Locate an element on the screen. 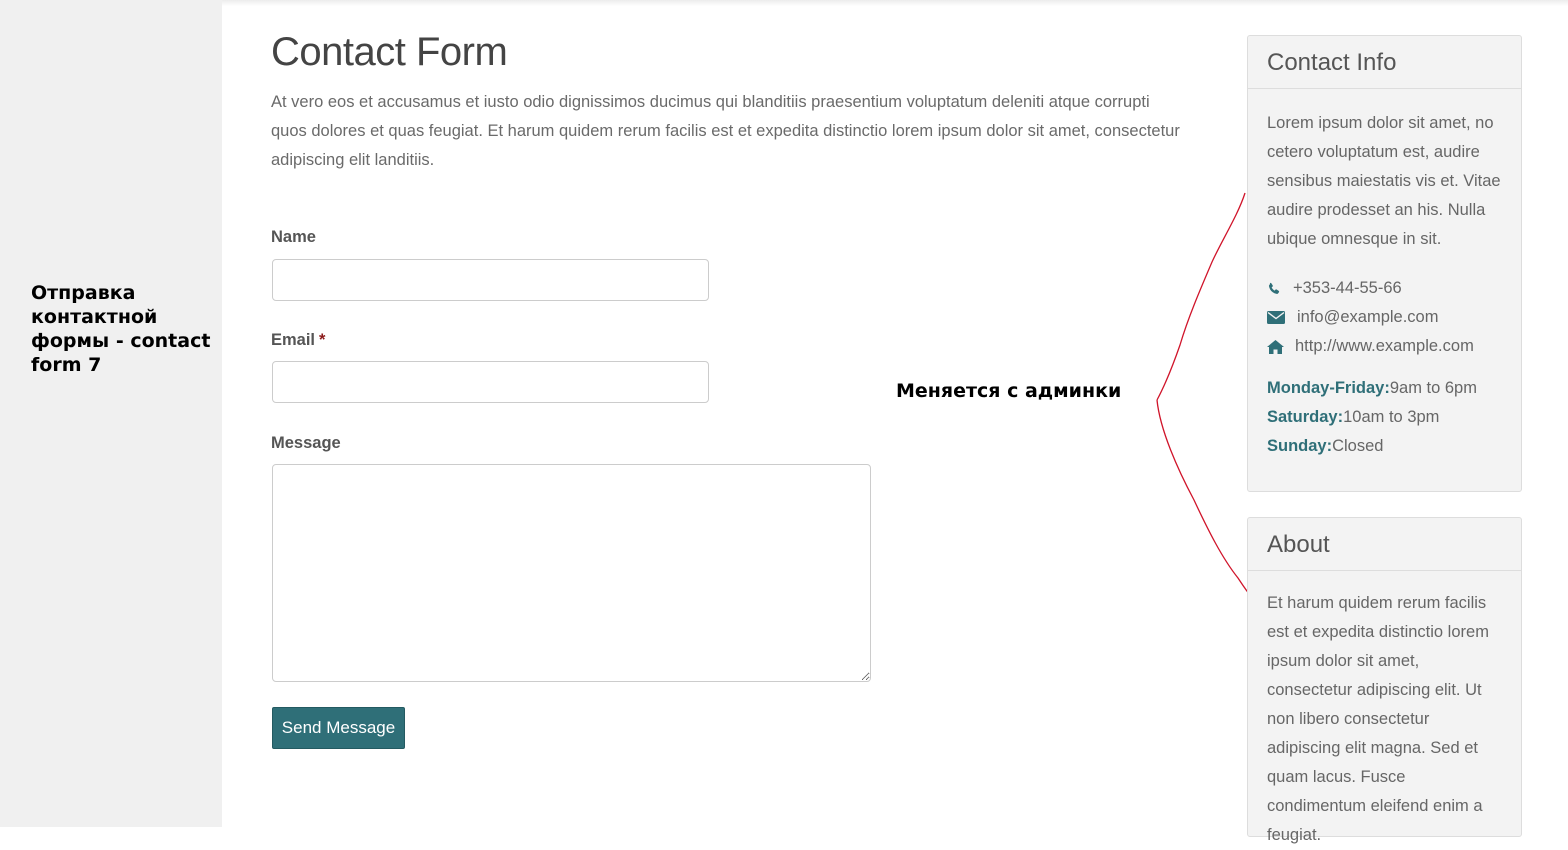 This screenshot has height=850, width=1568. about-title: About is located at coordinates (1384, 544).